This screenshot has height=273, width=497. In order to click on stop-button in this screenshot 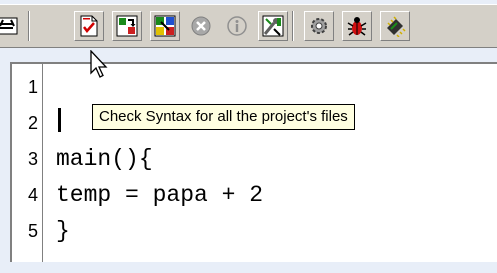, I will do `click(201, 26)`.